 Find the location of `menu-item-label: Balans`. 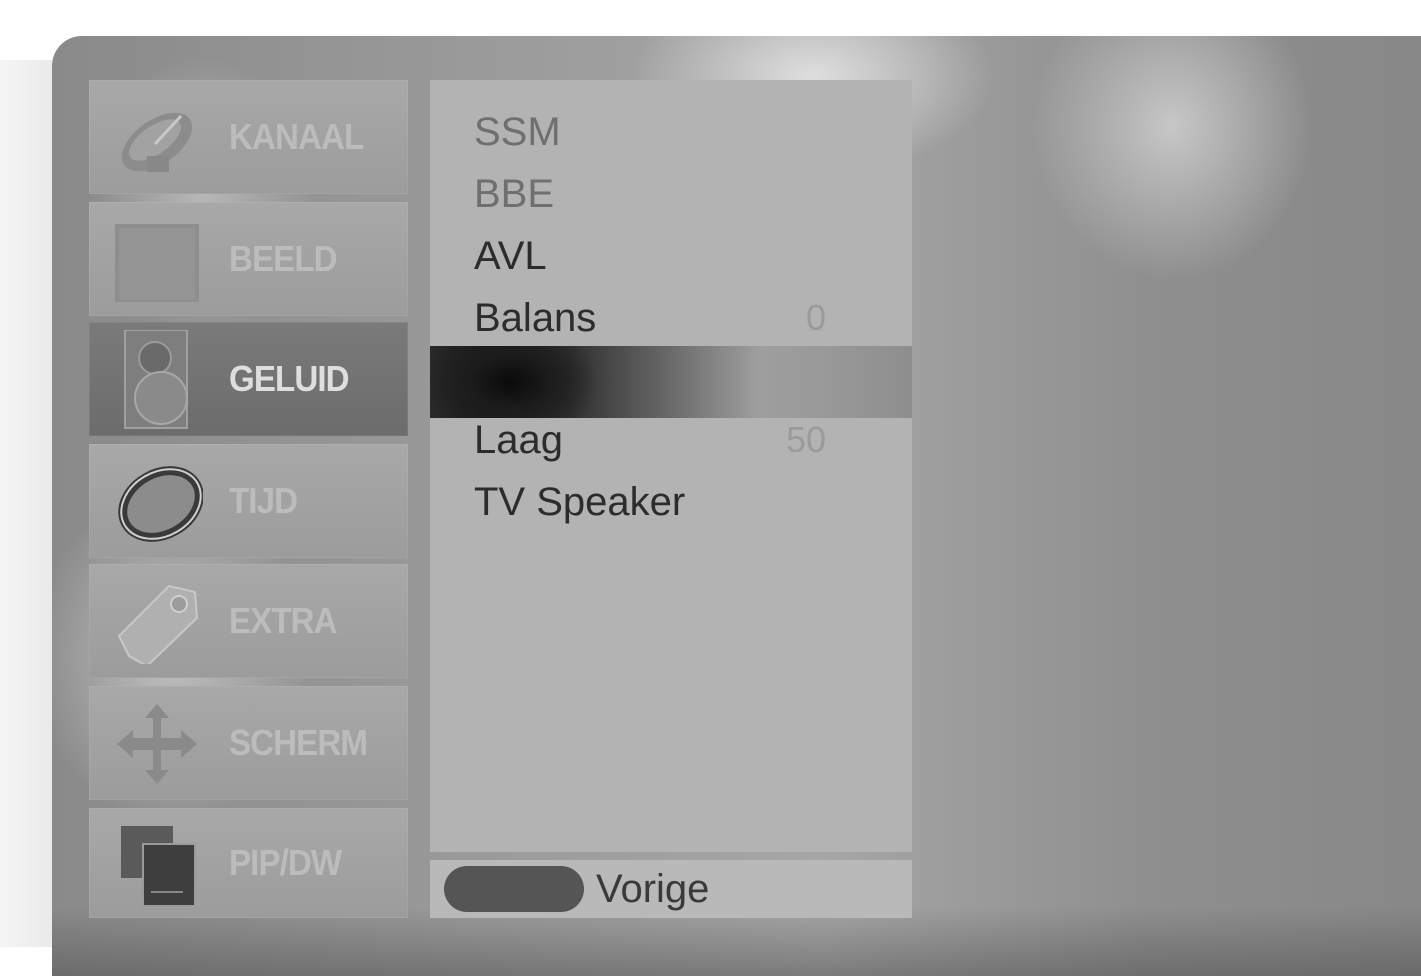

menu-item-label: Balans is located at coordinates (535, 318).